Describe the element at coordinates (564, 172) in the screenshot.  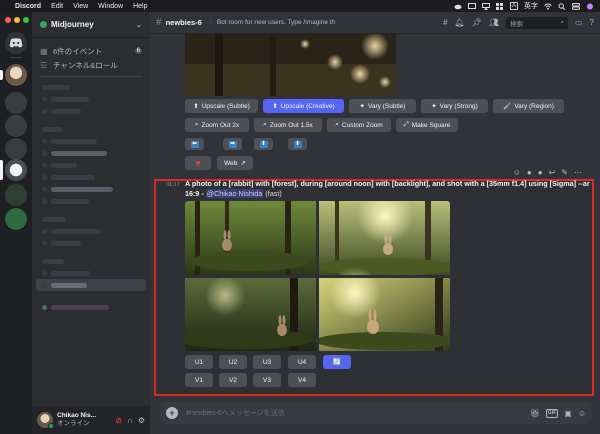
I see `edit-icon: ✎` at that location.